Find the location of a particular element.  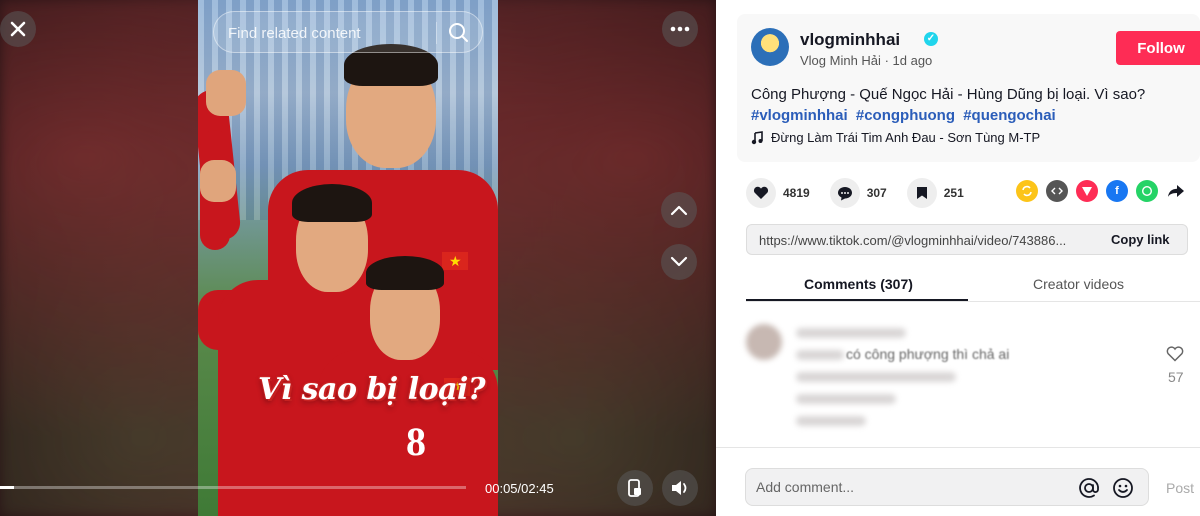

chevron-up-icon is located at coordinates (679, 210).